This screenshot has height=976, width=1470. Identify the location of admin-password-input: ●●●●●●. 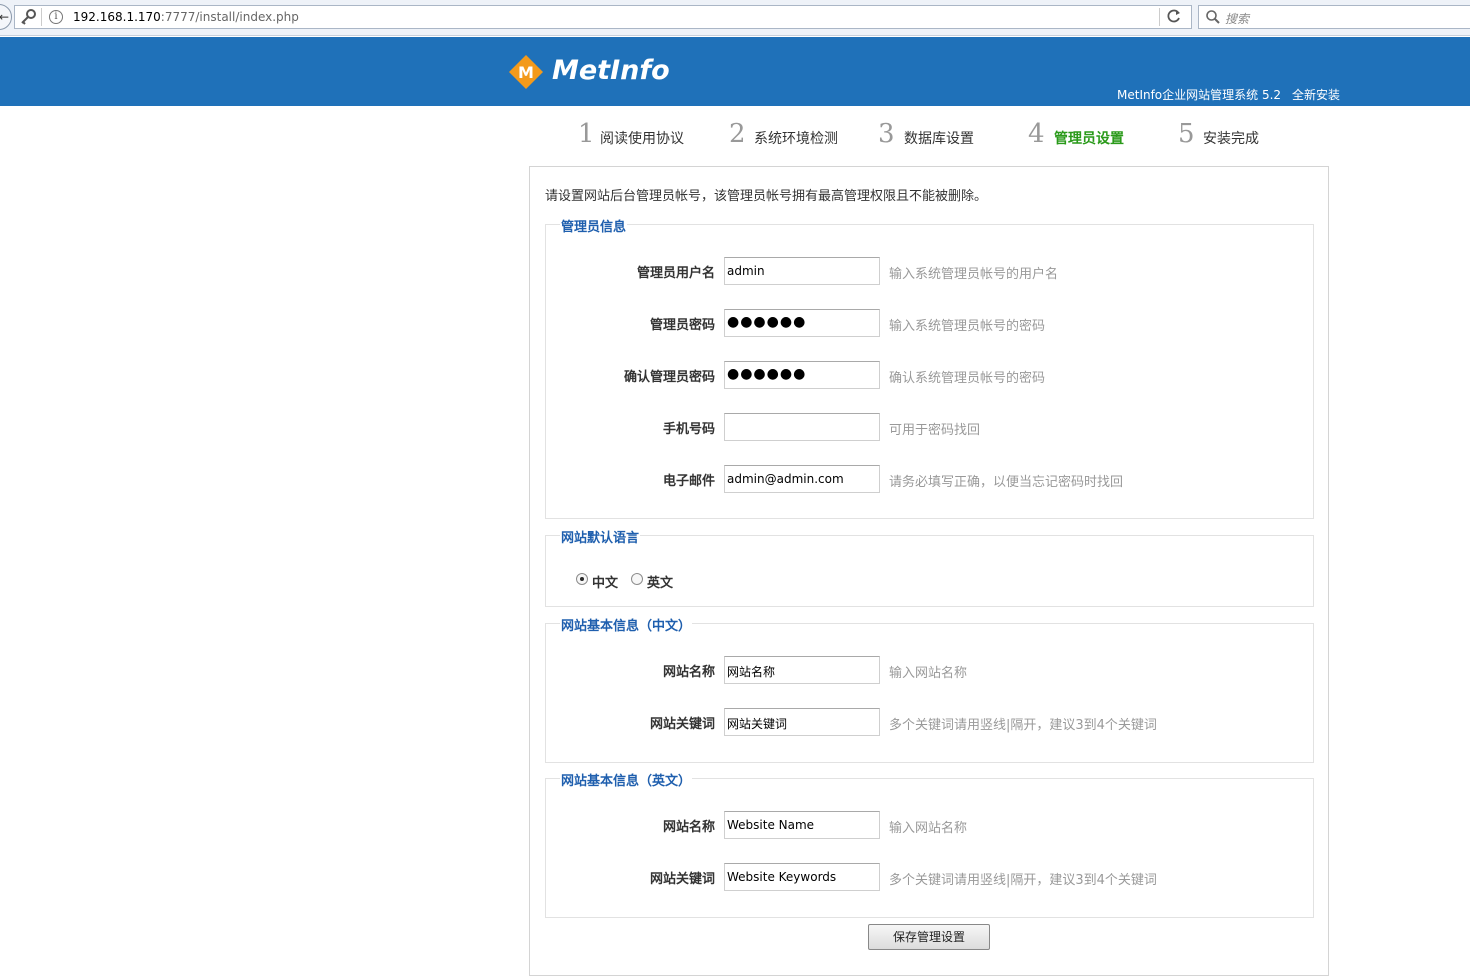
(802, 323).